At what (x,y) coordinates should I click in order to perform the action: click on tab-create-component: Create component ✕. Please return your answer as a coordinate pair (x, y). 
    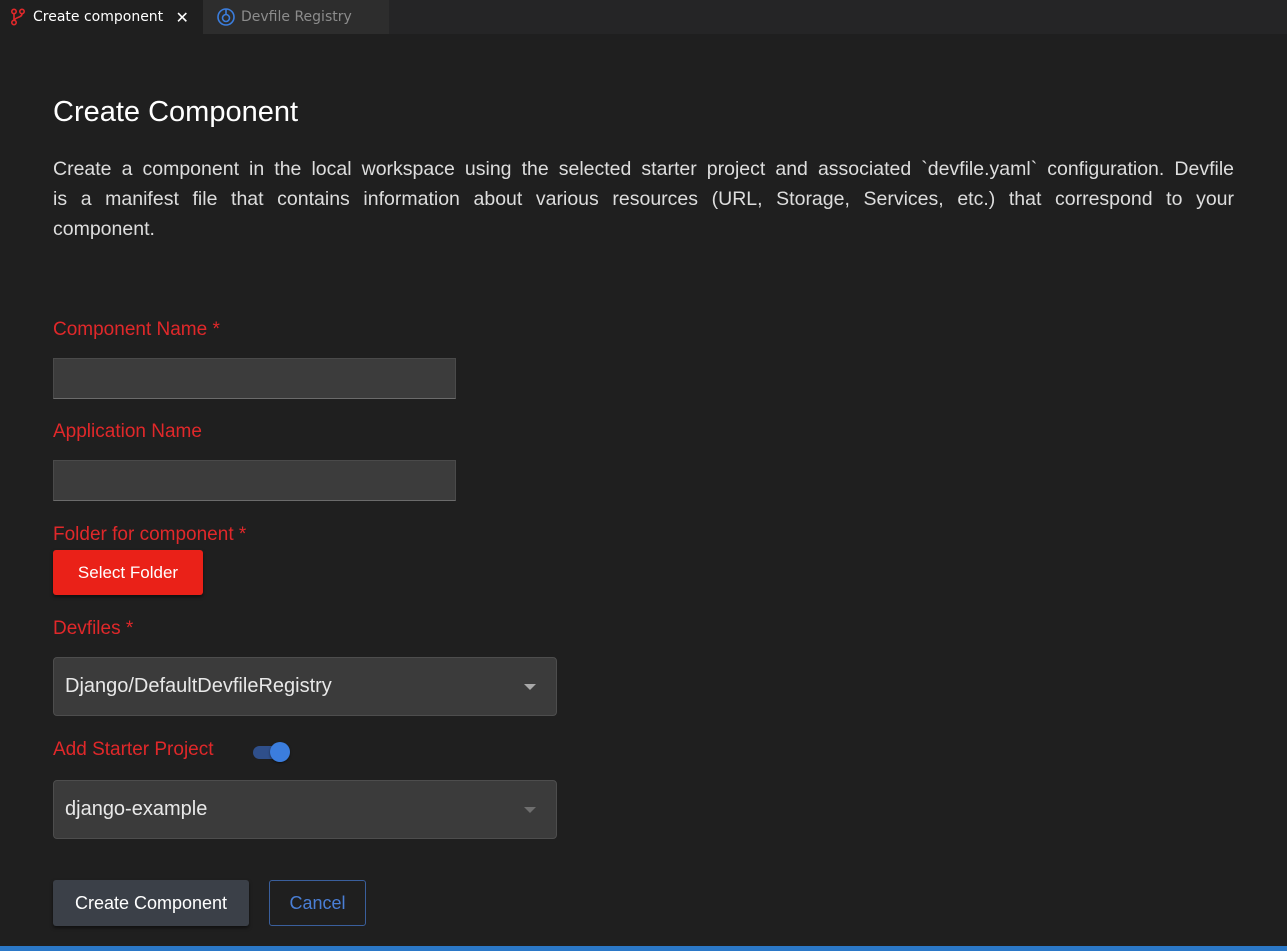
    Looking at the image, I should click on (101, 17).